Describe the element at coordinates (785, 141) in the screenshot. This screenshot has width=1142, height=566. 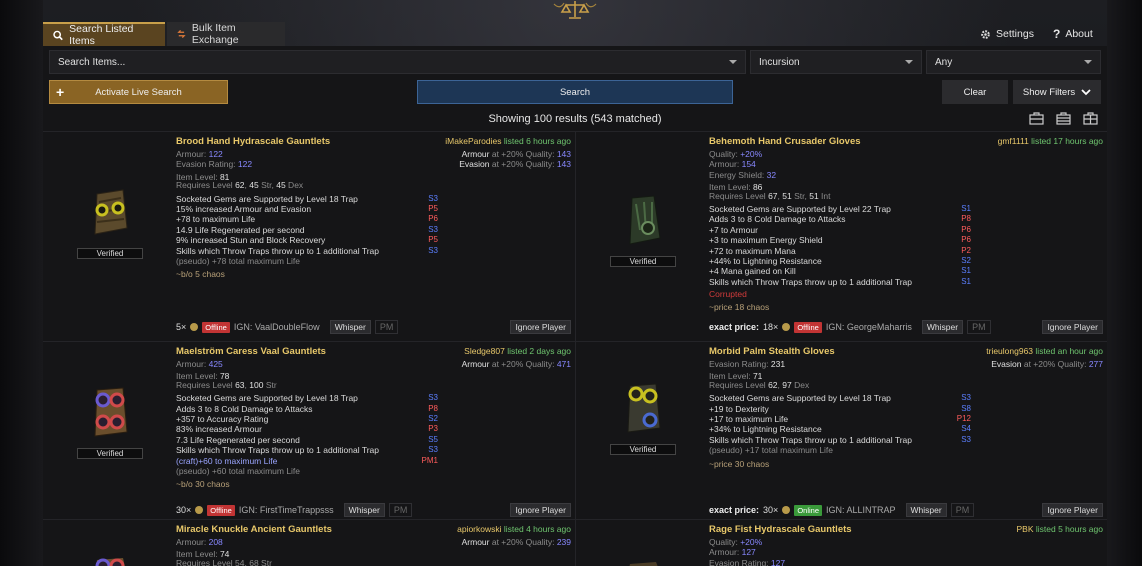
I see `item-name: Behemoth Hand Crusader Gloves` at that location.